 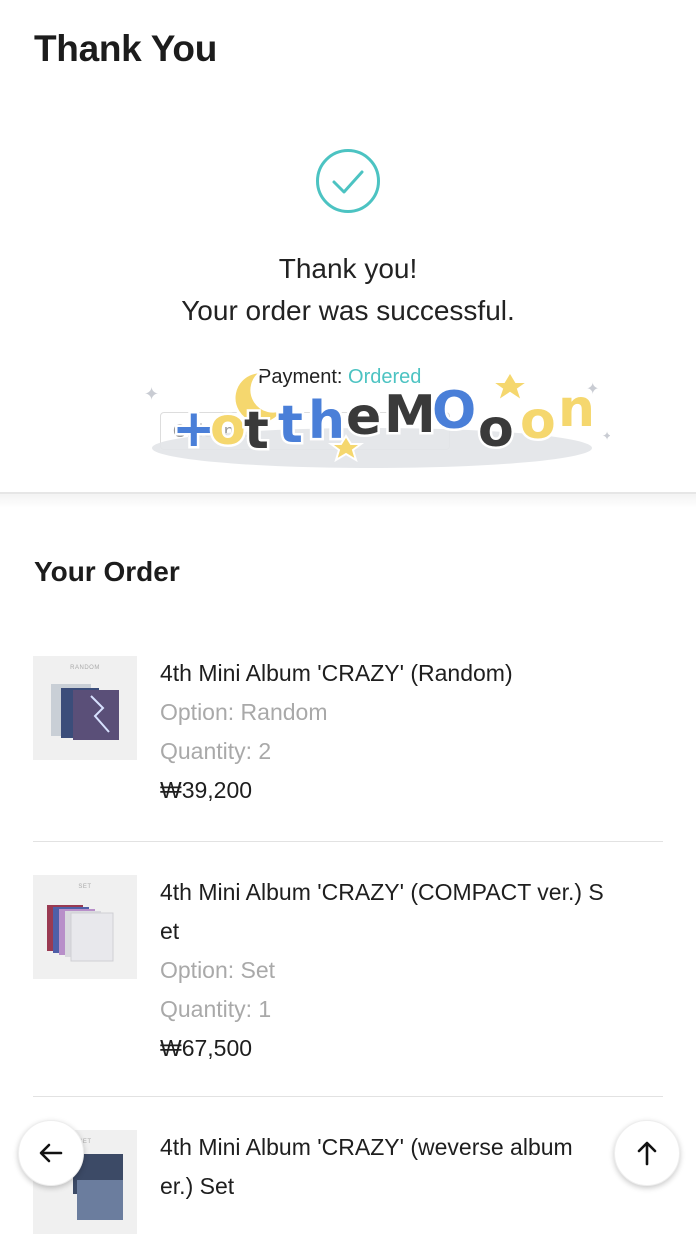 What do you see at coordinates (85, 708) in the screenshot?
I see `album-thumbnail: RANDOM` at bounding box center [85, 708].